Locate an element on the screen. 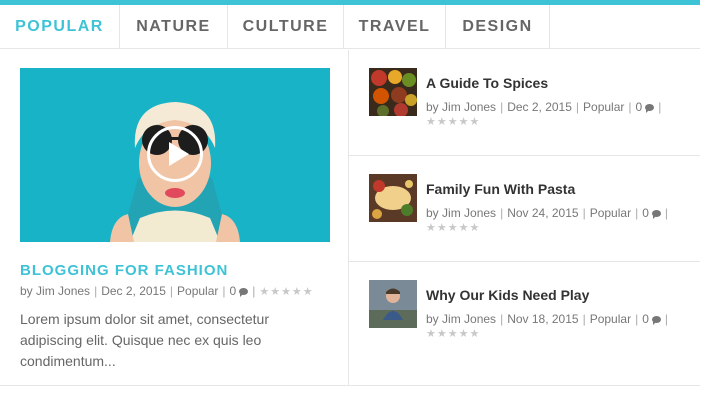 The image size is (725, 402). post-title: Family Fun With Pasta is located at coordinates (500, 189).